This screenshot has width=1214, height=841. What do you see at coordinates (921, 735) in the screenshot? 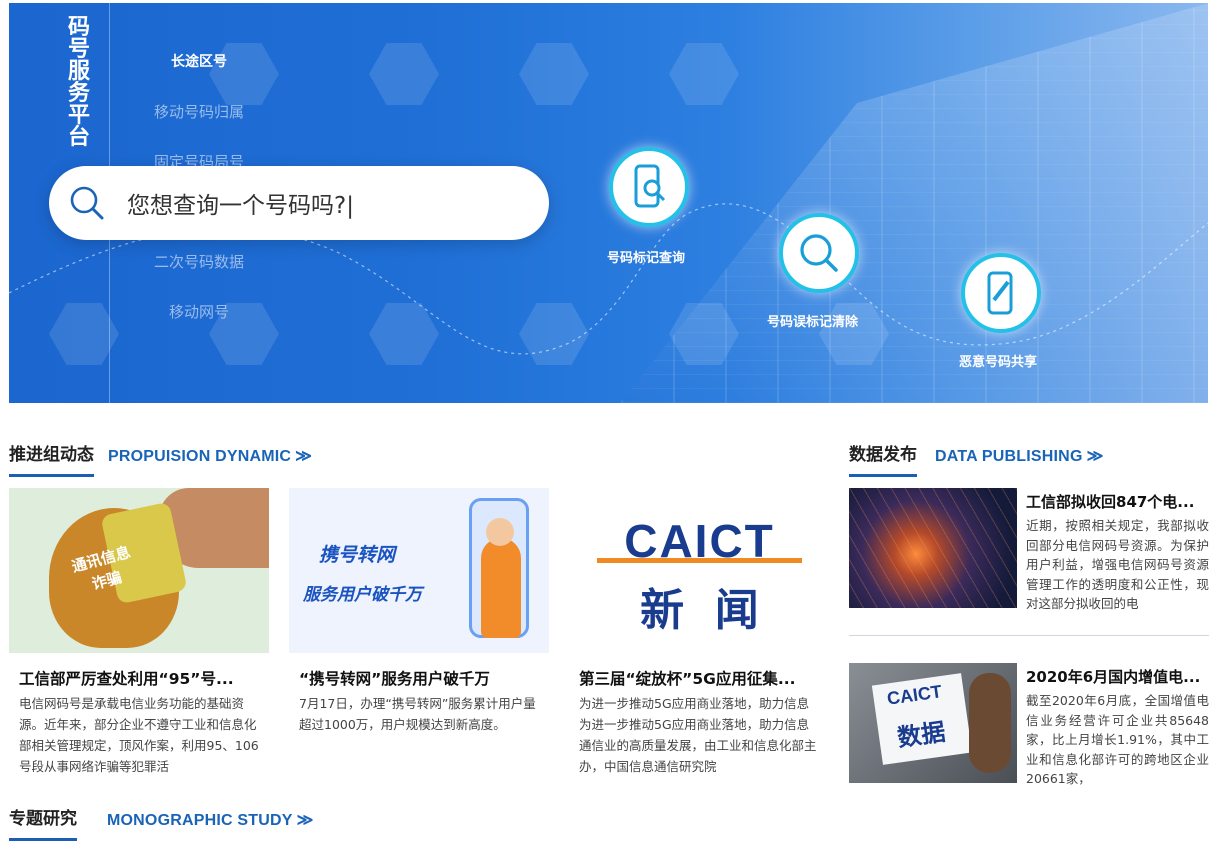
I see `data-logo-text: 数据` at bounding box center [921, 735].